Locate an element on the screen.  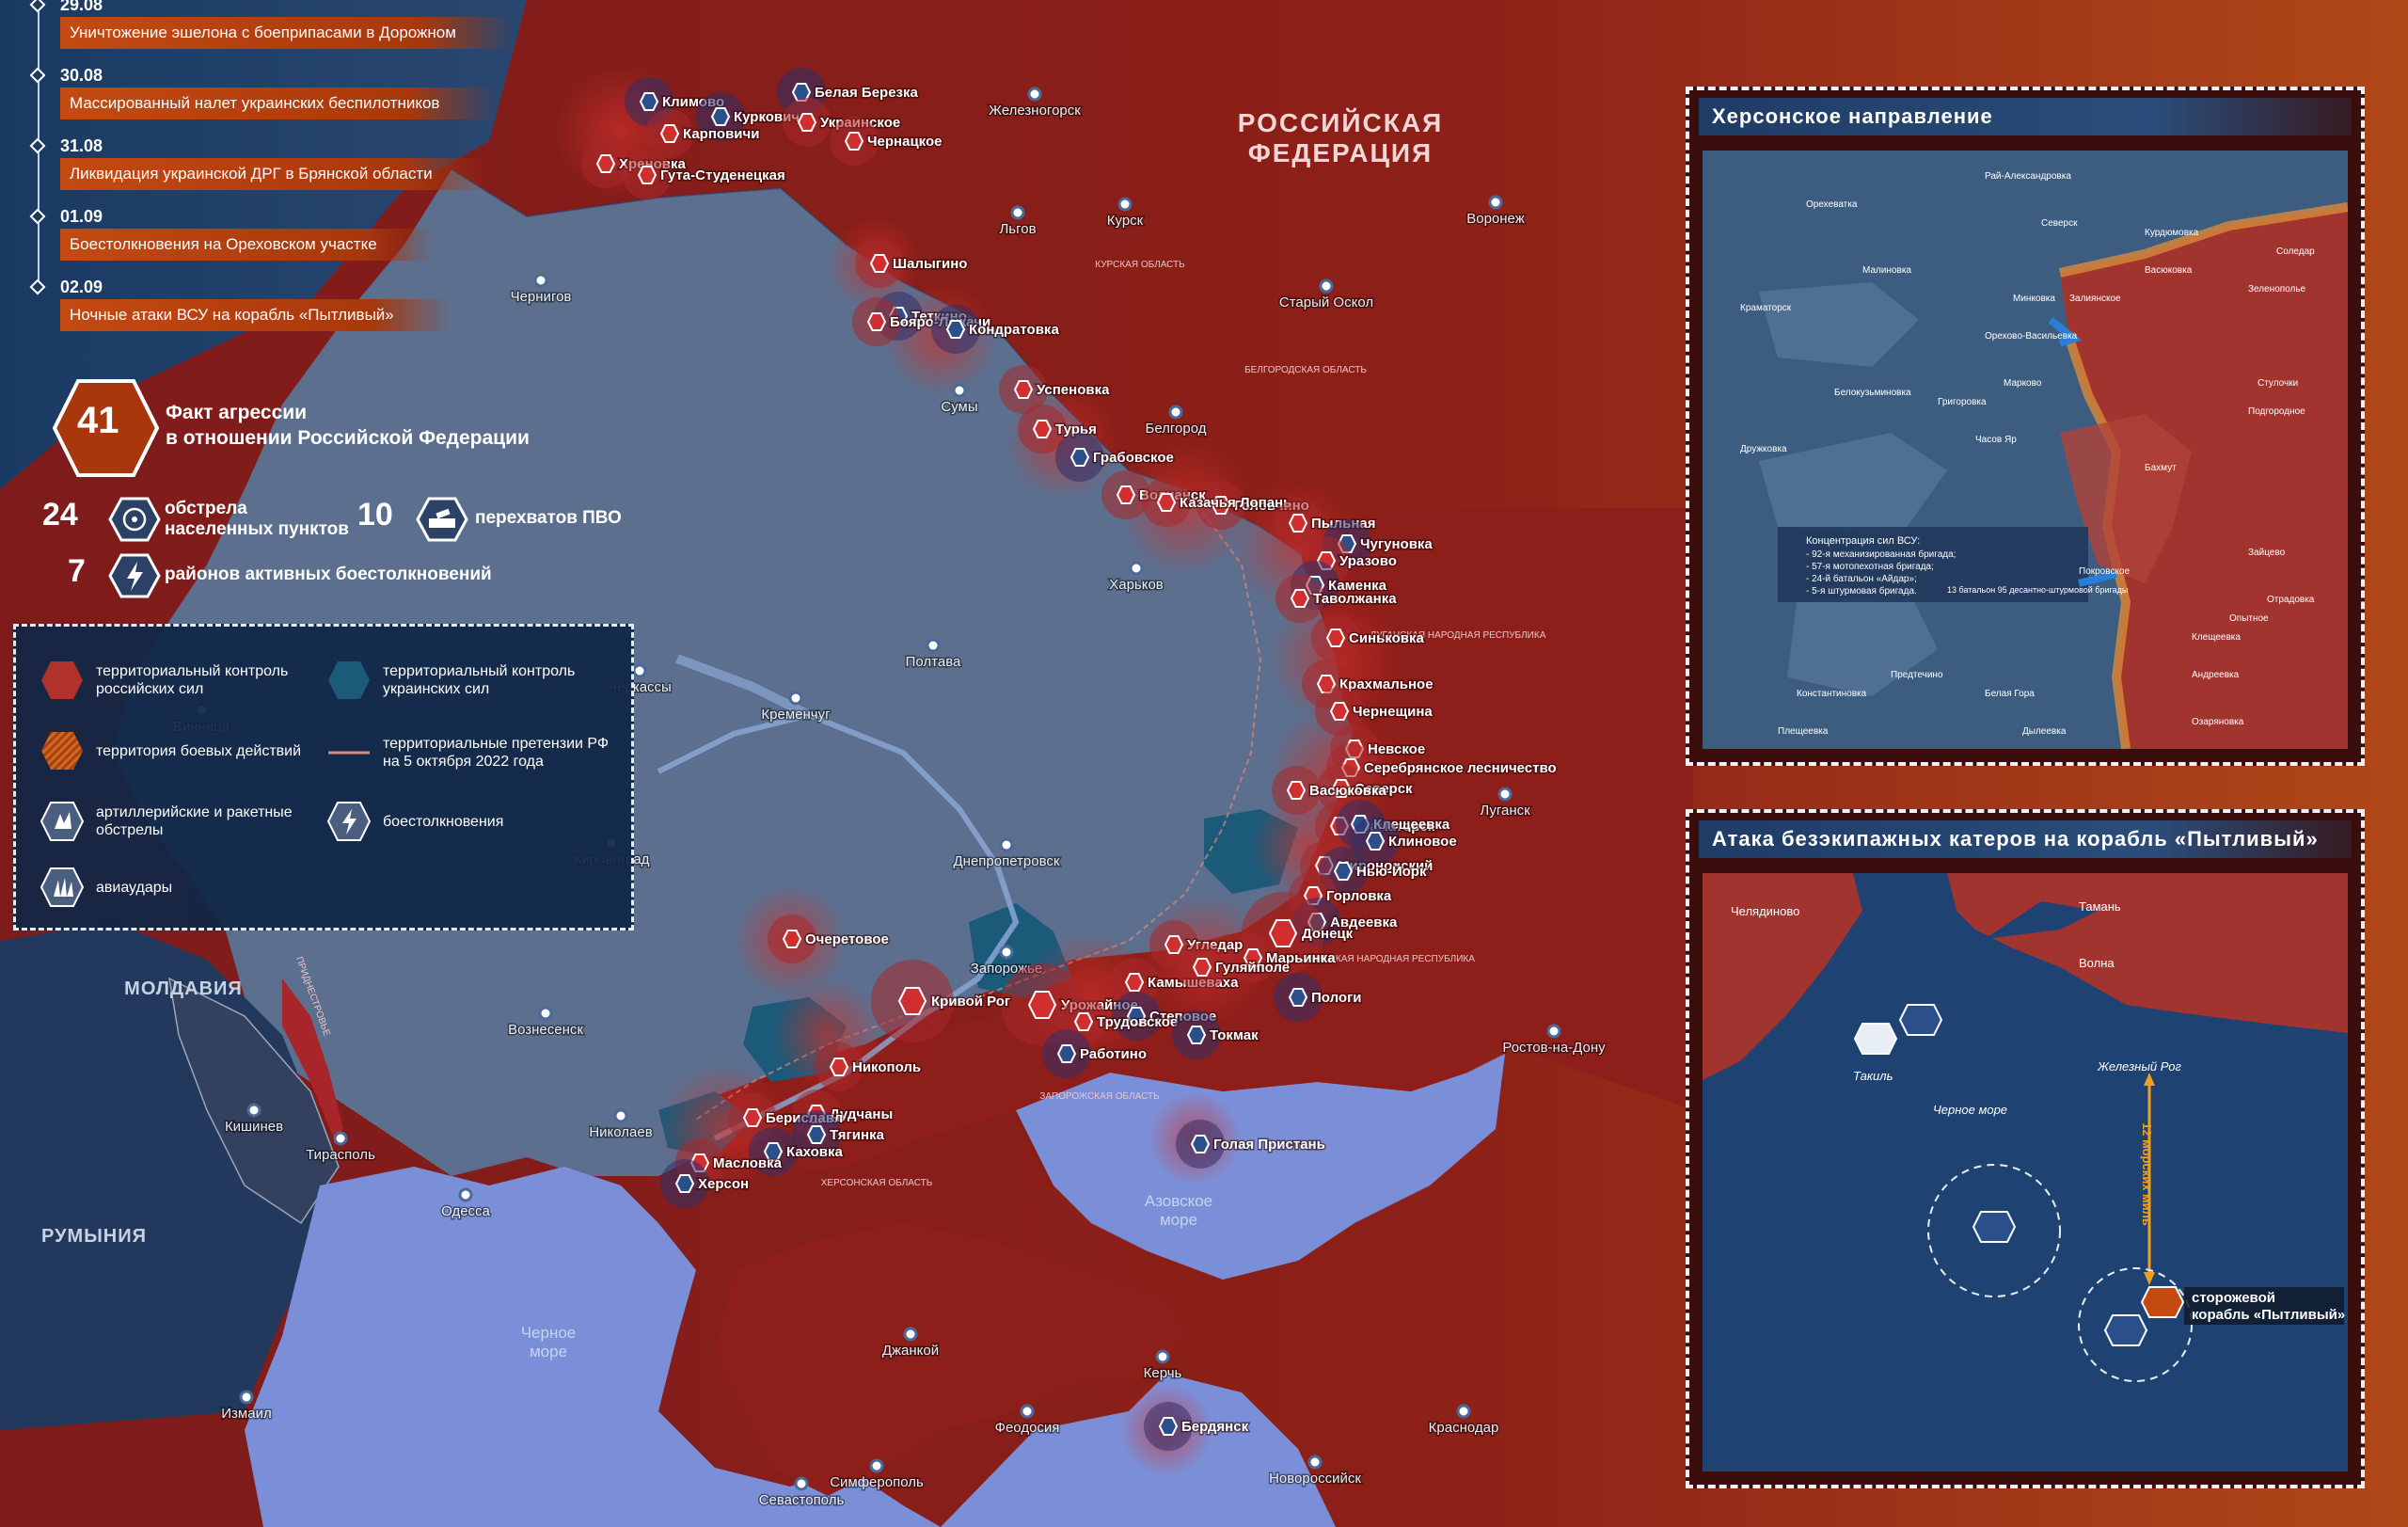
intercept-label: перехватов ПВО is located at coordinates (549, 518).